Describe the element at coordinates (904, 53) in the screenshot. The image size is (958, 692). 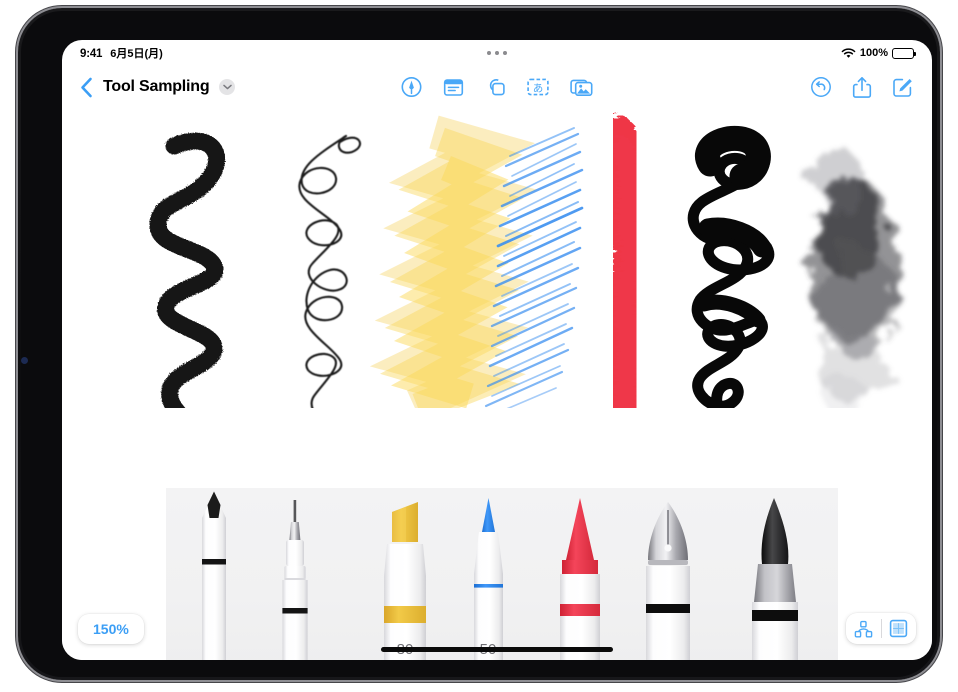
I see `battery-full-icon` at that location.